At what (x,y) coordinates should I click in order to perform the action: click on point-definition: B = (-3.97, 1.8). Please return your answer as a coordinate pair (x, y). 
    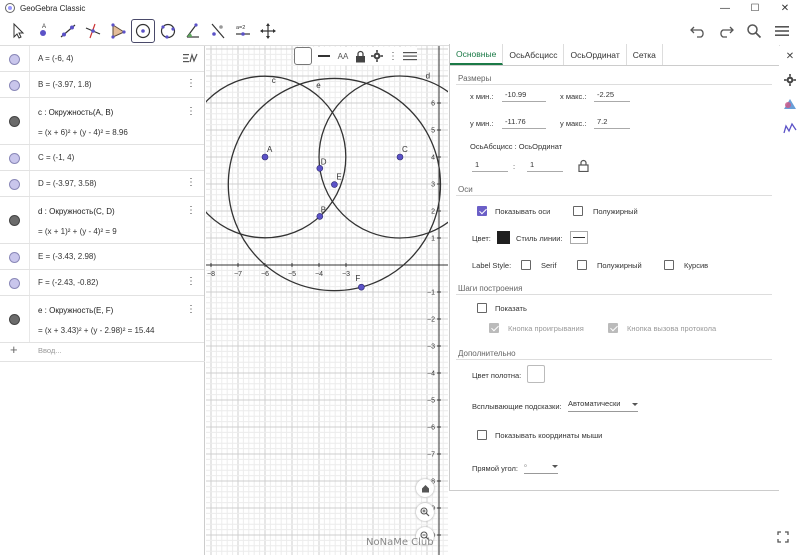
    Looking at the image, I should click on (65, 84).